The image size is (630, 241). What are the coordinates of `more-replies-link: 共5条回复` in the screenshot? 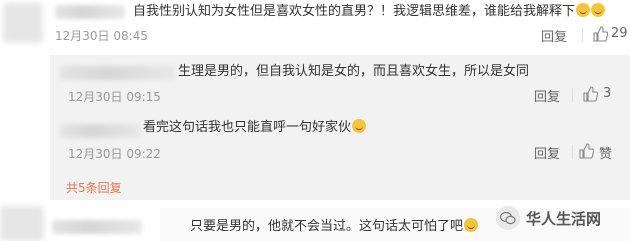 It's located at (94, 187).